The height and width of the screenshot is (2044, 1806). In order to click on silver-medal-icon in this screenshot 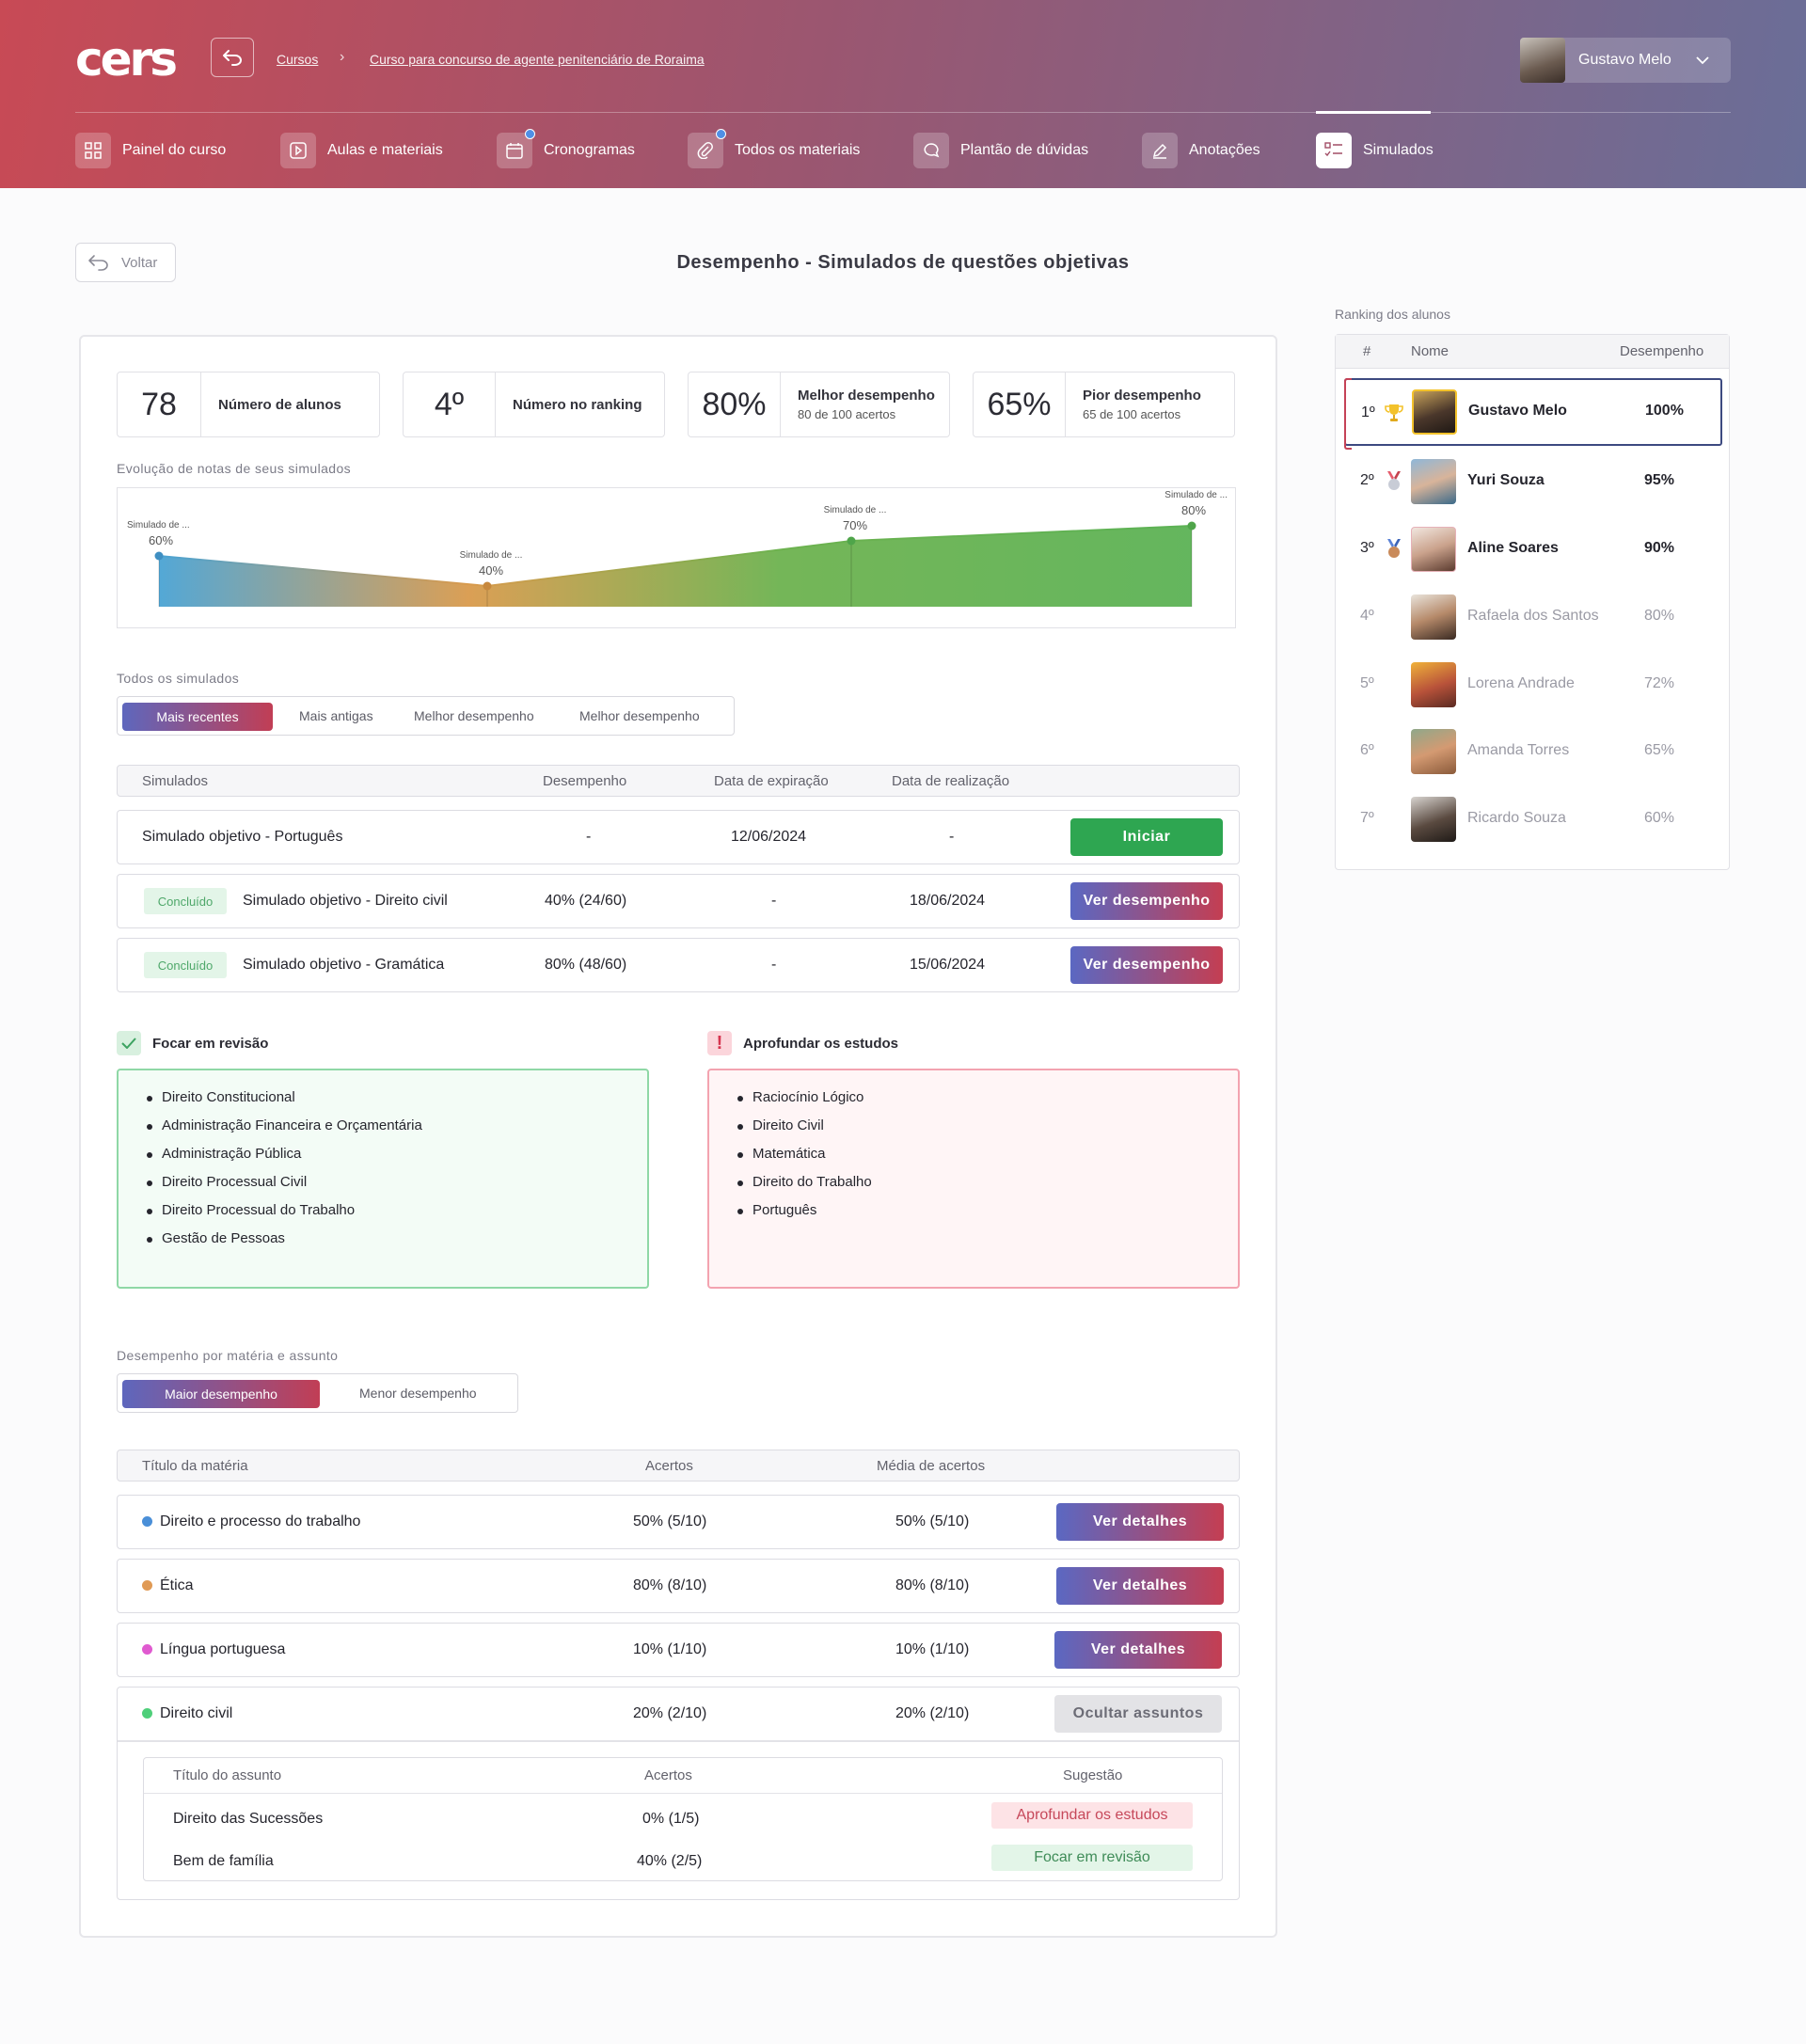, I will do `click(1394, 480)`.